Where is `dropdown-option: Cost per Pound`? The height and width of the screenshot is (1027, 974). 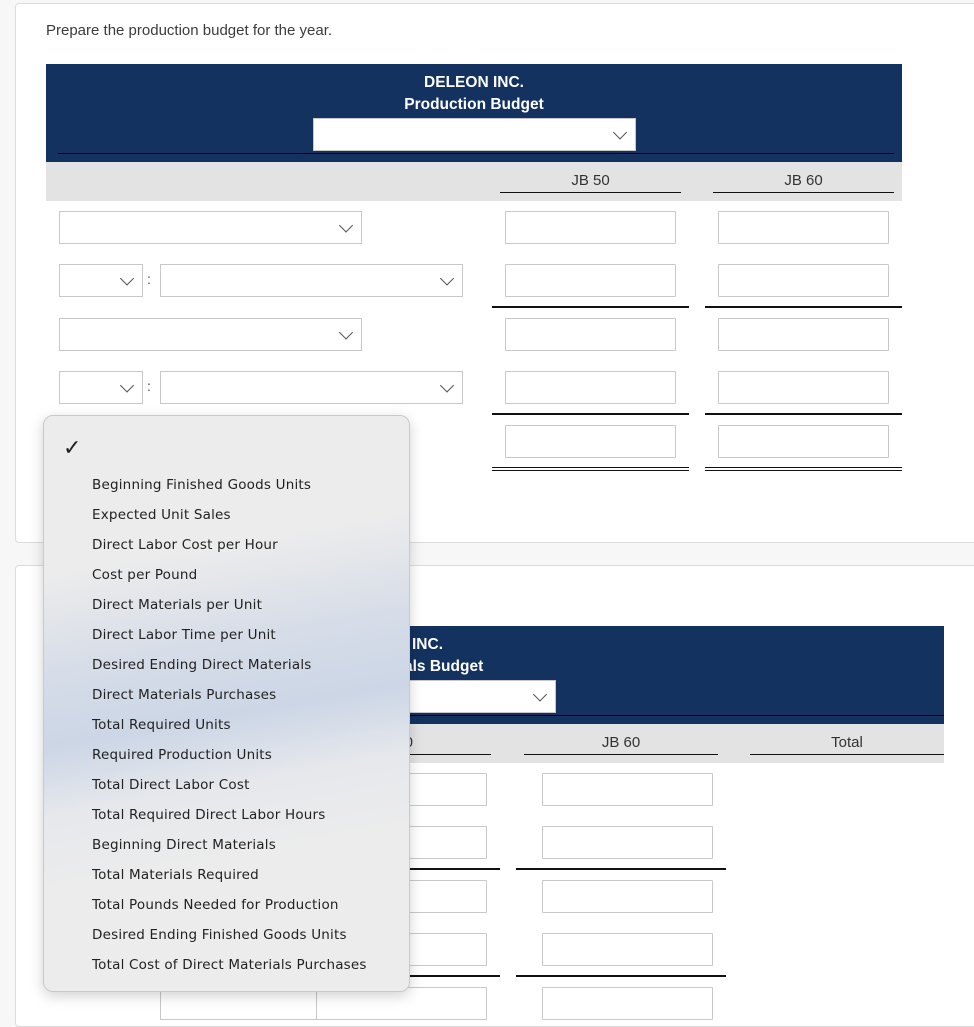
dropdown-option: Cost per Pound is located at coordinates (144, 575).